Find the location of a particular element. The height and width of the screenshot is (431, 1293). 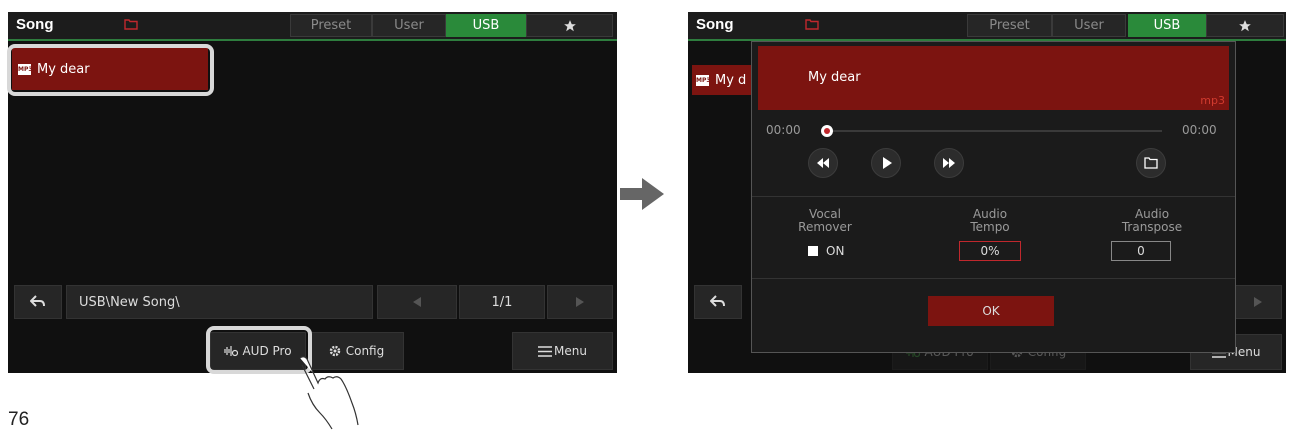

vocal-remover-label-line2: Remover is located at coordinates (825, 227).